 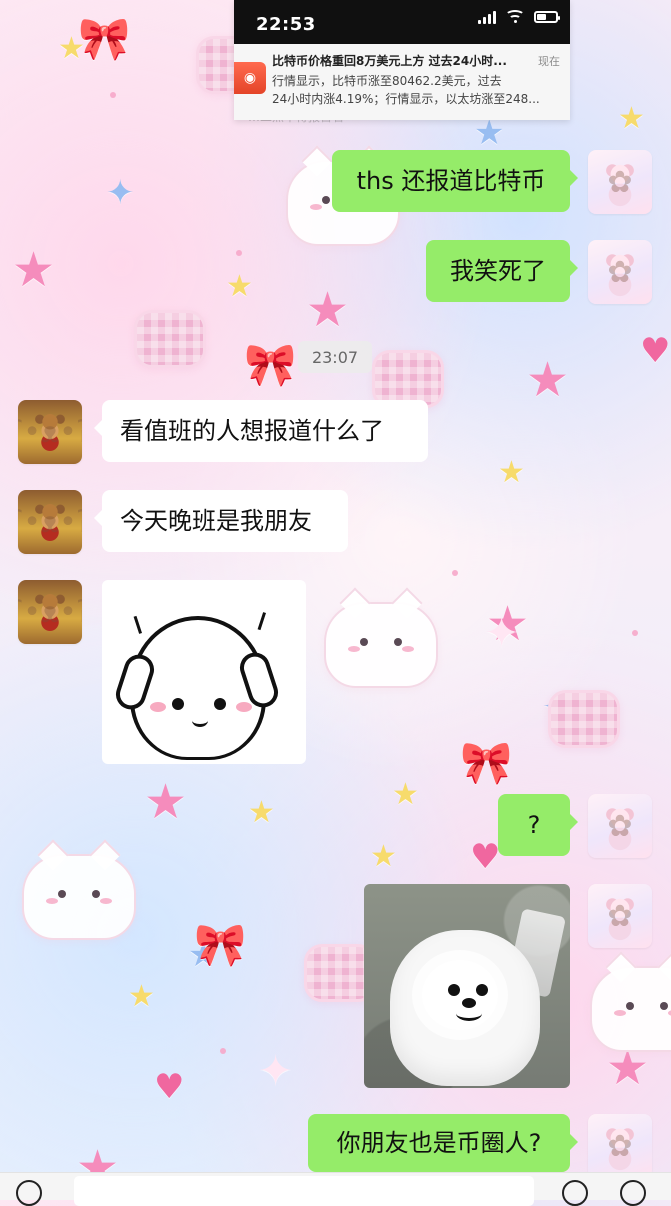 I want to click on star-icon: ✦, so click(x=120, y=193).